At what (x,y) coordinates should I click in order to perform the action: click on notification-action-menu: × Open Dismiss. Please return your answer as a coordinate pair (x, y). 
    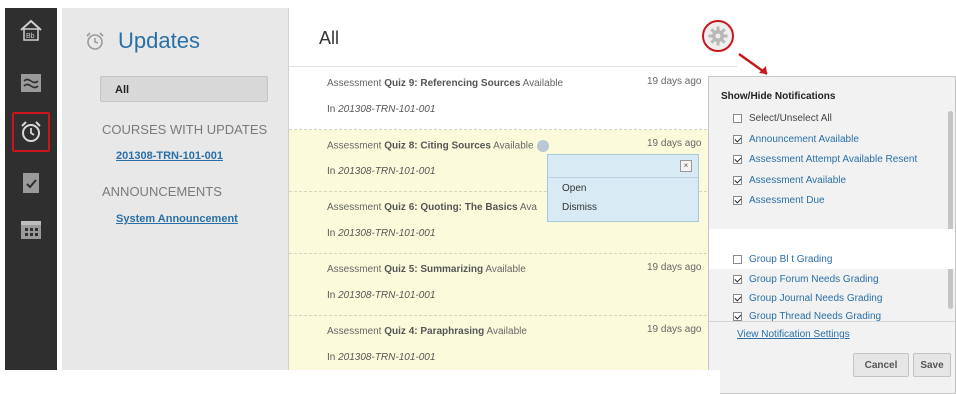
    Looking at the image, I should click on (623, 188).